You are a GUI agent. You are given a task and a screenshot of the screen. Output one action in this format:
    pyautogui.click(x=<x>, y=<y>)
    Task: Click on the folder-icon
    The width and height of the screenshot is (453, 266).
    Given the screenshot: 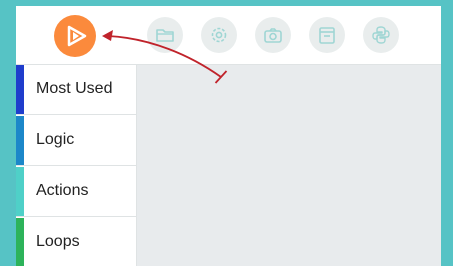 What is the action you would take?
    pyautogui.click(x=165, y=35)
    